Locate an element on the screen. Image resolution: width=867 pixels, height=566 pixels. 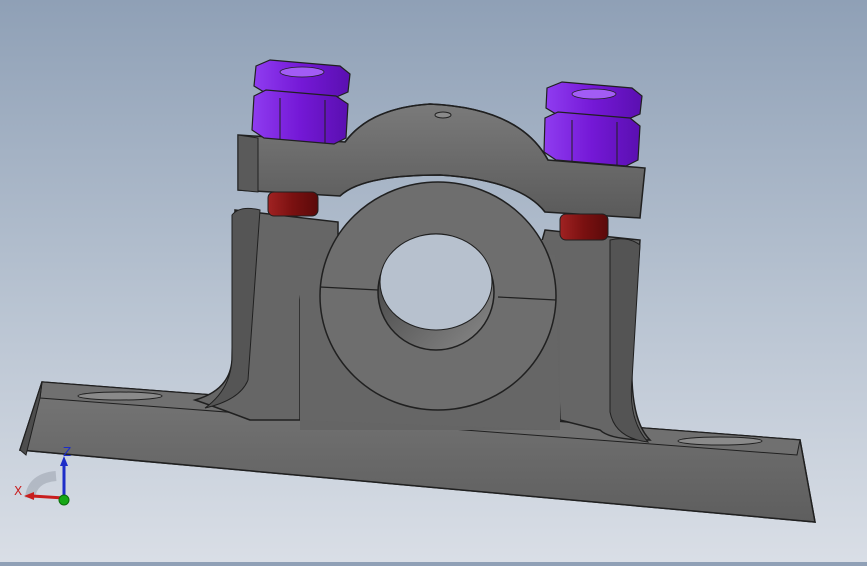
mounting-slot-left is located at coordinates (120, 396).